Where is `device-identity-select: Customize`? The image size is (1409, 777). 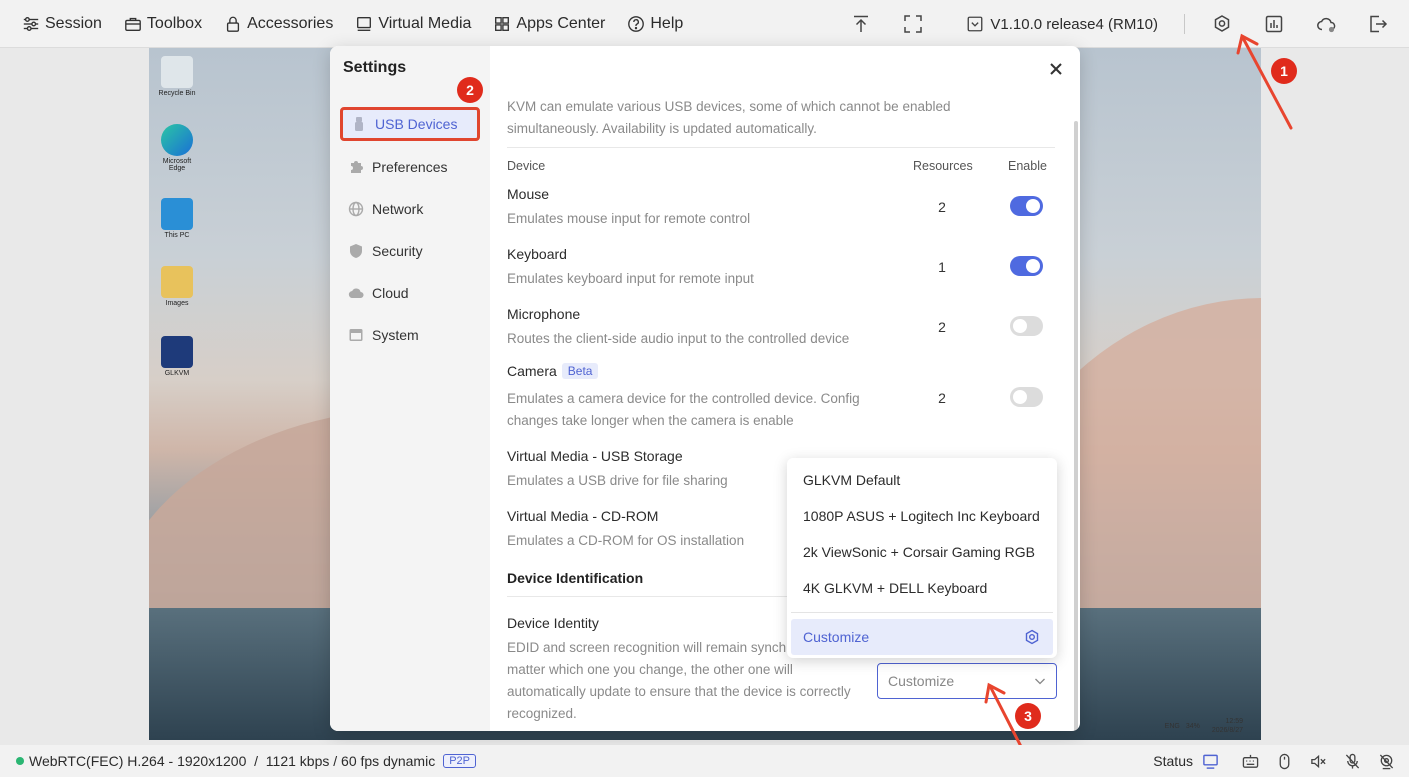 device-identity-select: Customize is located at coordinates (967, 681).